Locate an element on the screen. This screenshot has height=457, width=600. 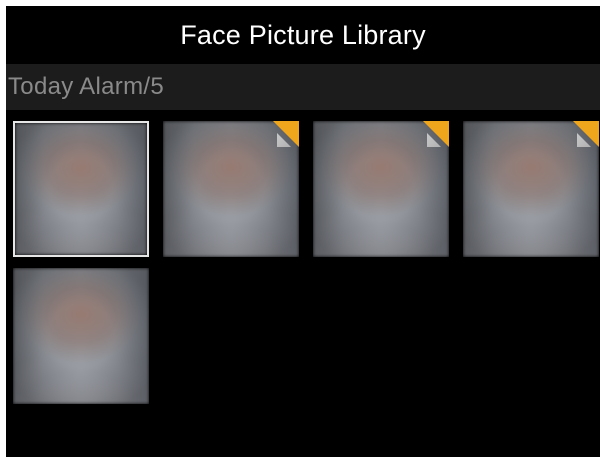
alarm-section-header: Today Alarm/5 is located at coordinates (303, 87).